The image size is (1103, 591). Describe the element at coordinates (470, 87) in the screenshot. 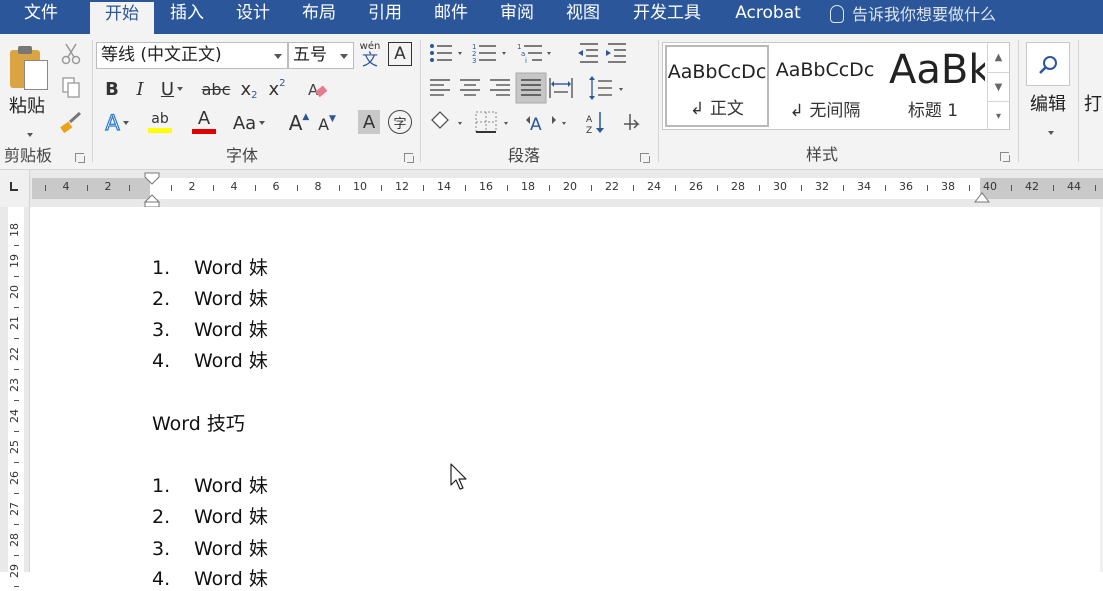

I see `align-center-icon` at that location.